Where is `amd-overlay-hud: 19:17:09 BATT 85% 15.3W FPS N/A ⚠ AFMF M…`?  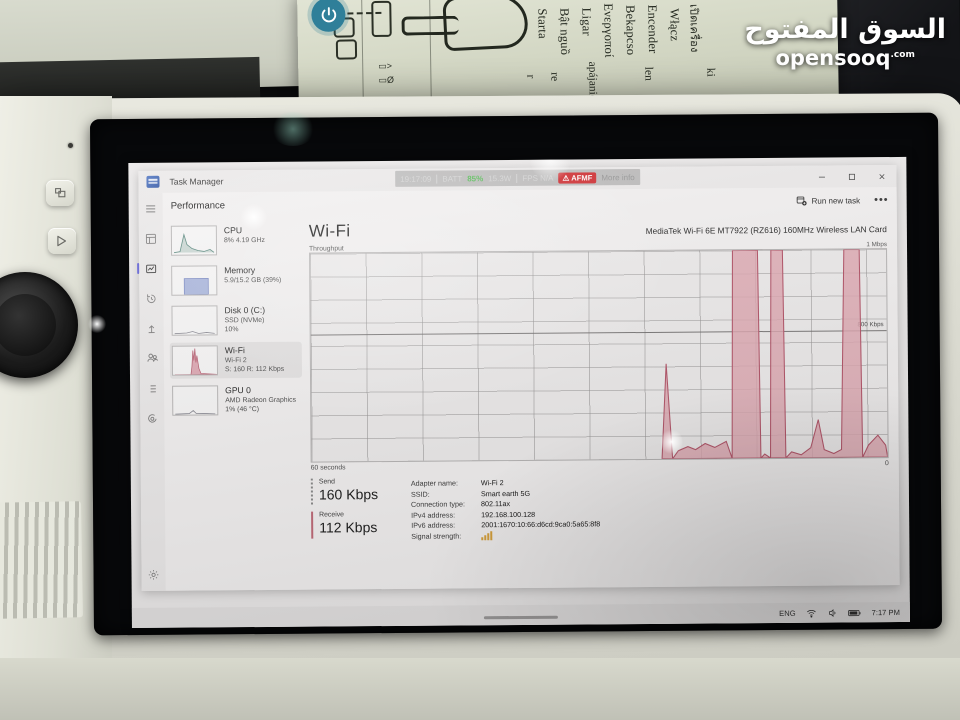 amd-overlay-hud: 19:17:09 BATT 85% 15.3W FPS N/A ⚠ AFMF M… is located at coordinates (517, 178).